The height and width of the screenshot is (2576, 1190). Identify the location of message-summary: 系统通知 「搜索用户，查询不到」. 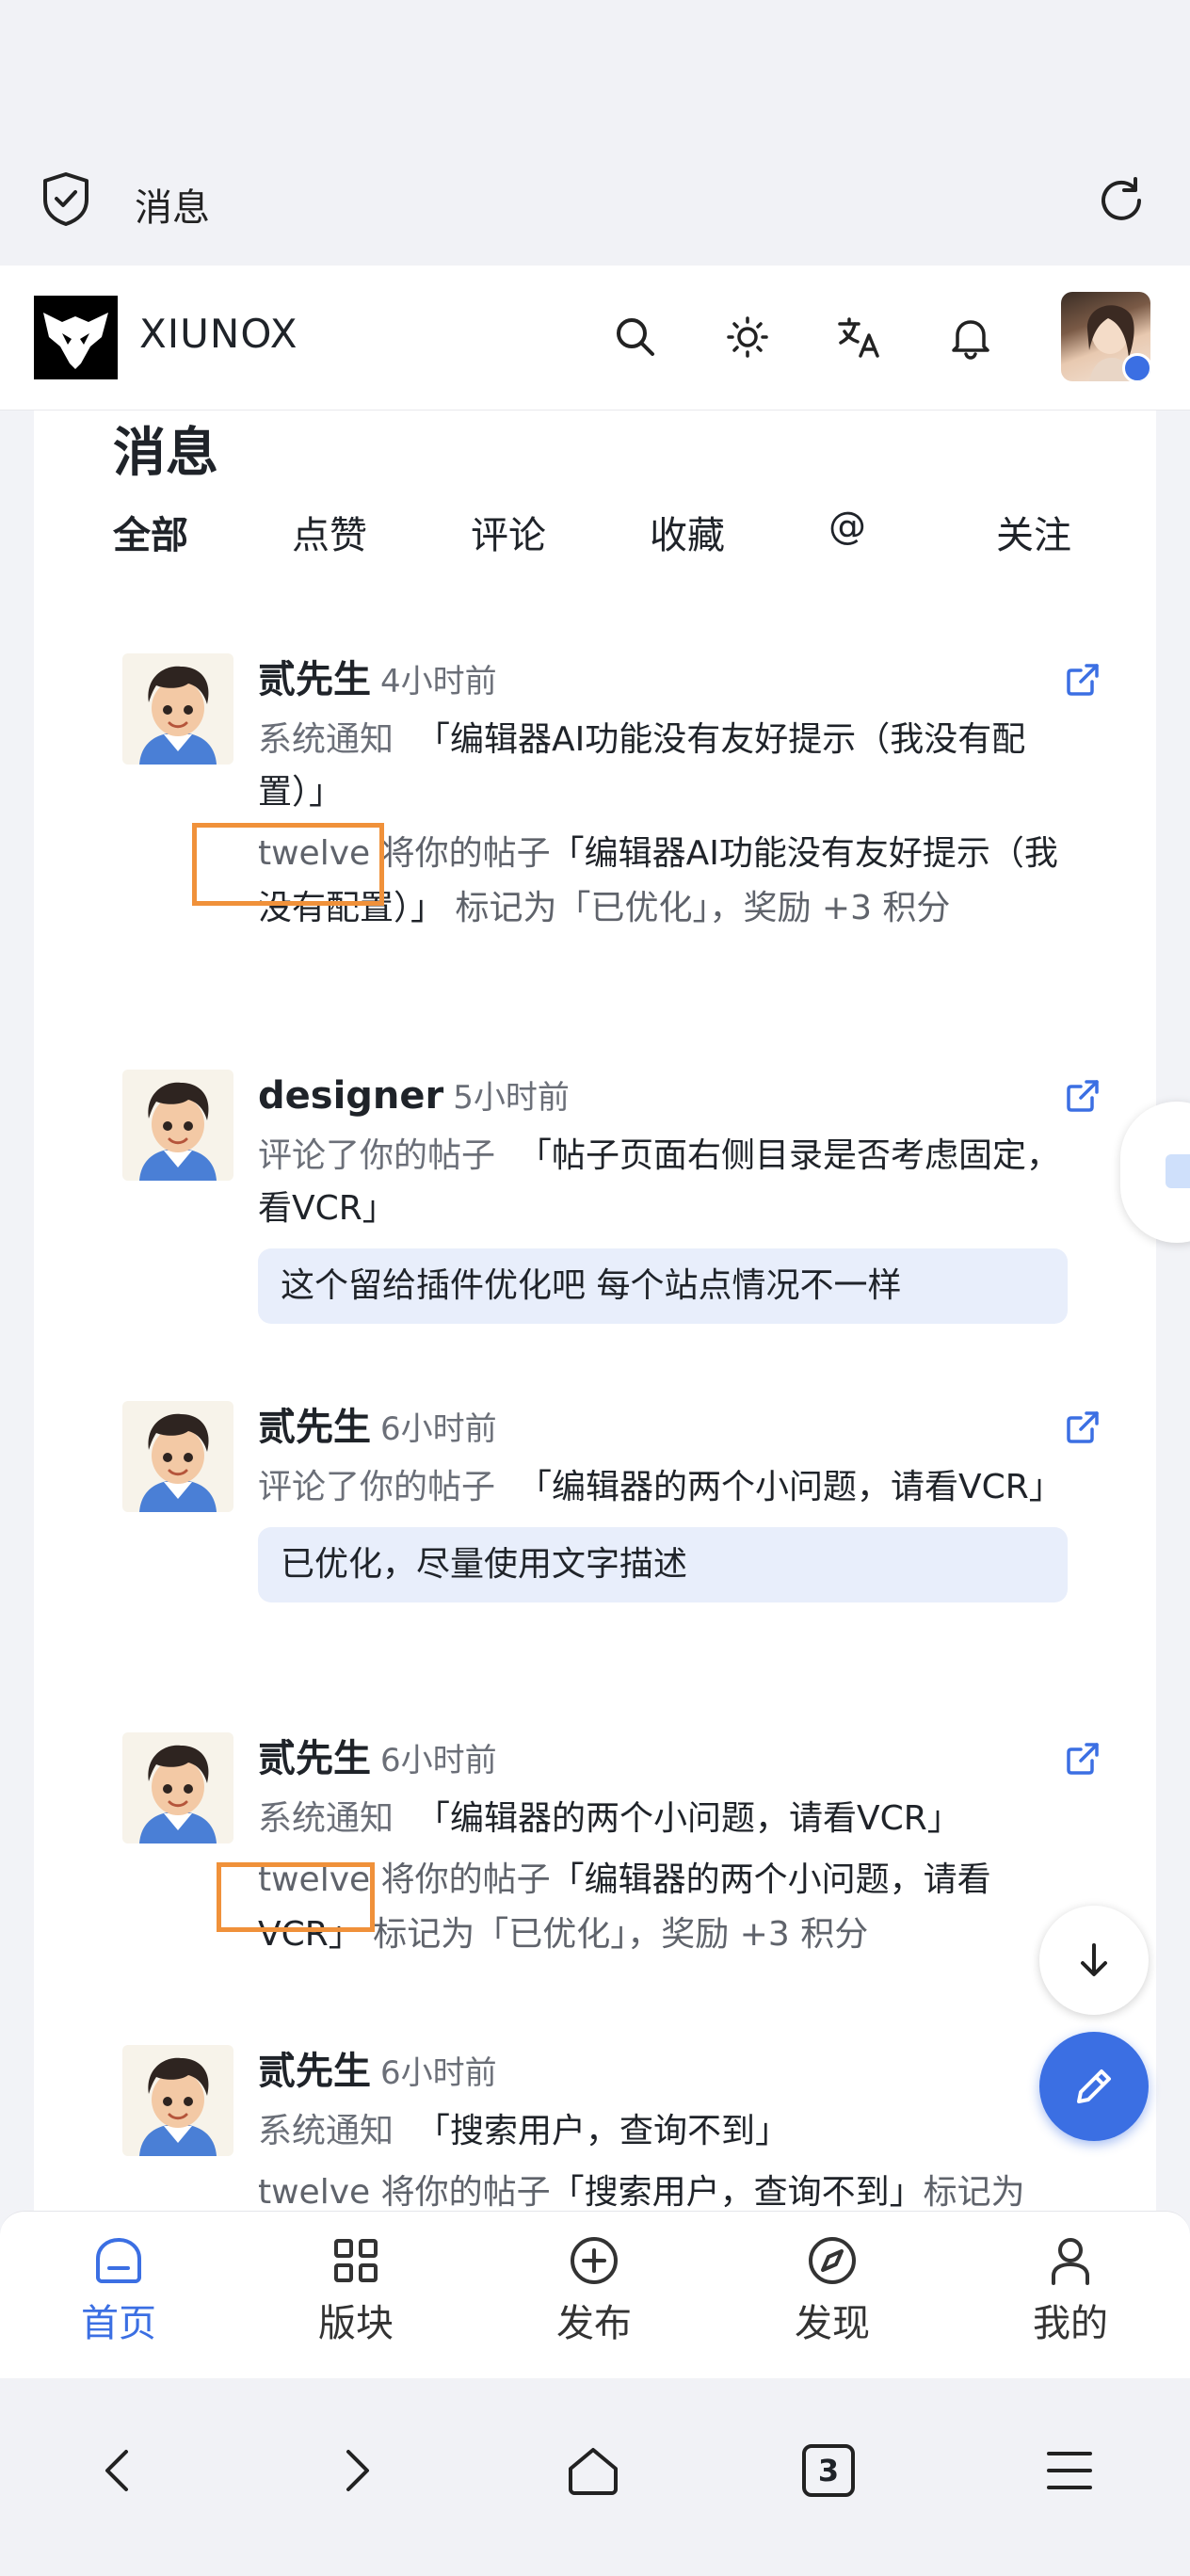
(663, 2131).